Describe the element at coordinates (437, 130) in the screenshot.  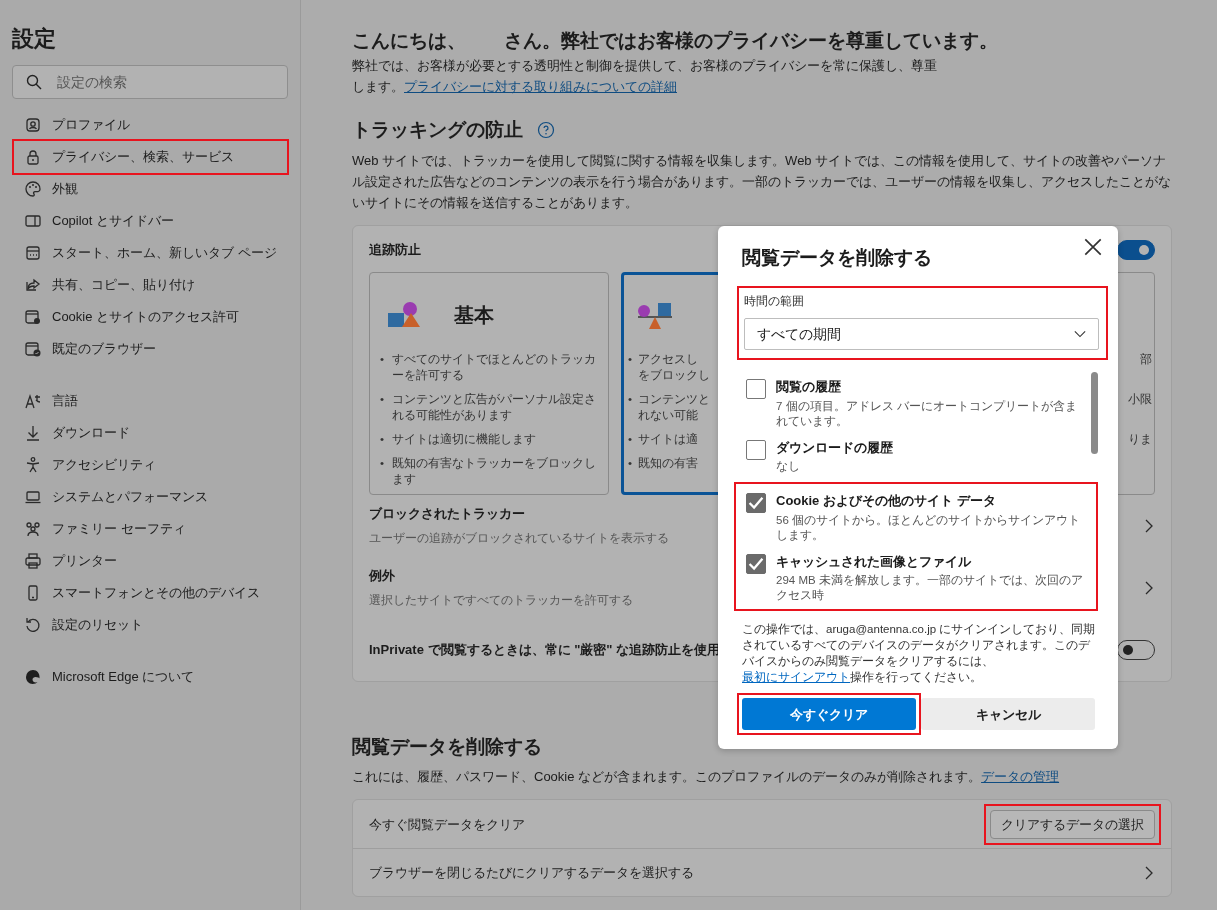
I see `section-heading: トラッキングの防止` at that location.